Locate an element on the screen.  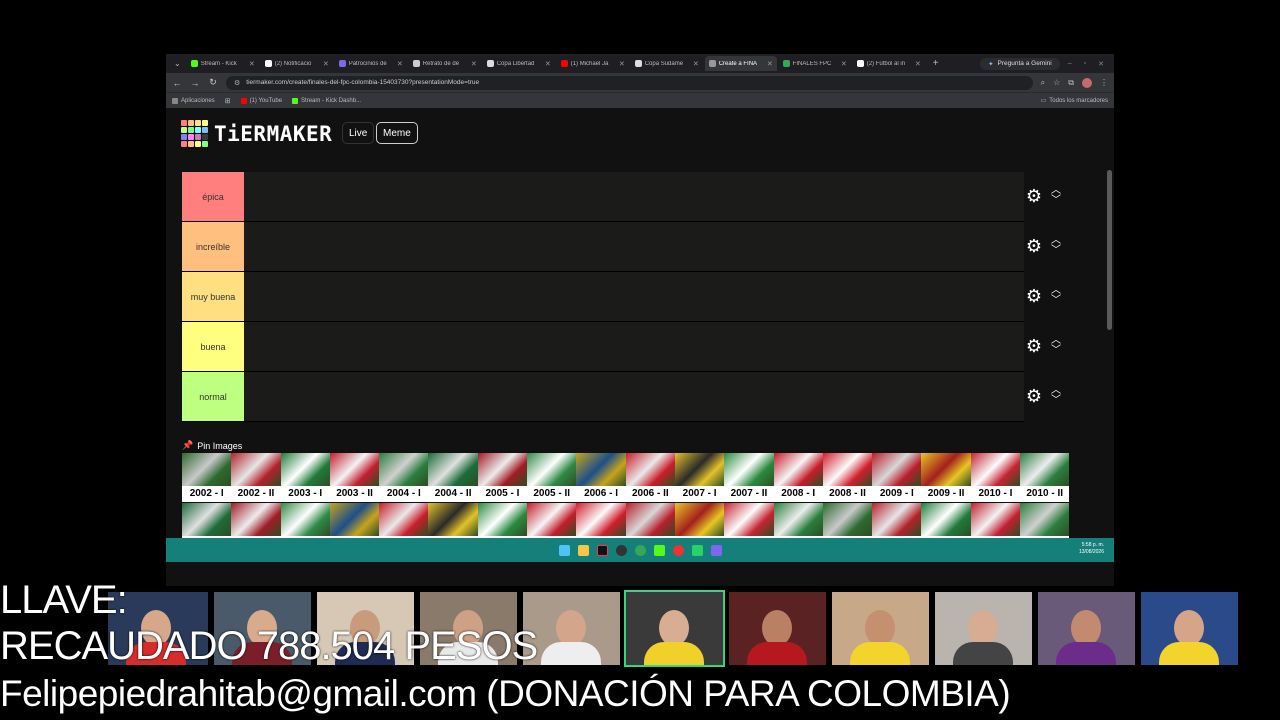
tier-label: buena is located at coordinates (213, 346).